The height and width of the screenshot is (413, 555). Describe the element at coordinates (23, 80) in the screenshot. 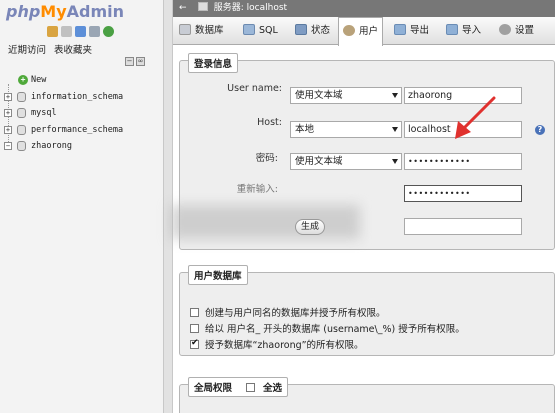

I see `new-db-icon: +` at that location.